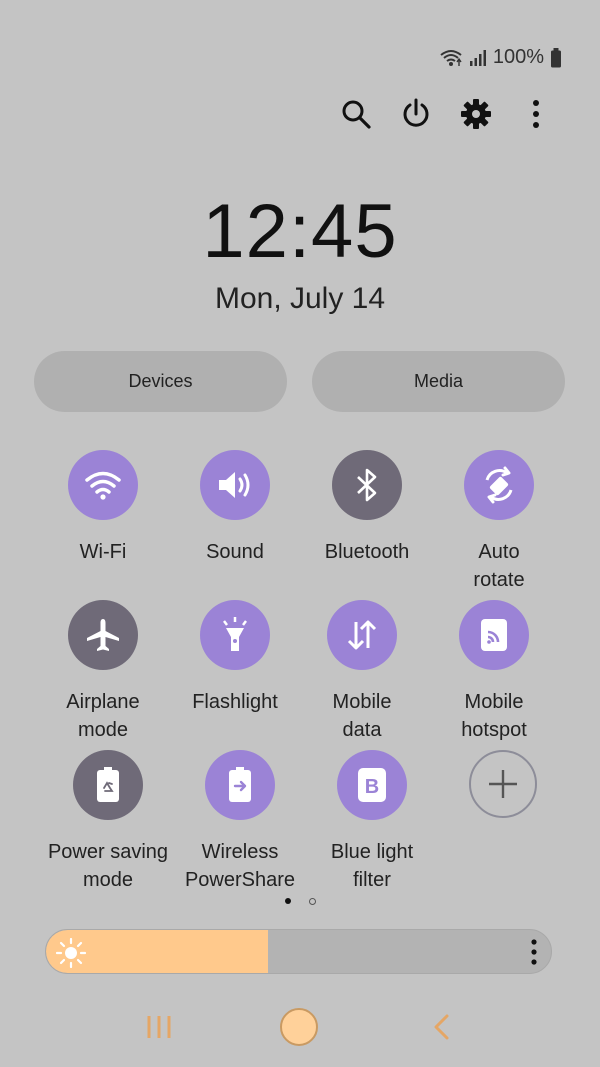 This screenshot has height=1067, width=600. Describe the element at coordinates (441, 1027) in the screenshot. I see `back-icon` at that location.